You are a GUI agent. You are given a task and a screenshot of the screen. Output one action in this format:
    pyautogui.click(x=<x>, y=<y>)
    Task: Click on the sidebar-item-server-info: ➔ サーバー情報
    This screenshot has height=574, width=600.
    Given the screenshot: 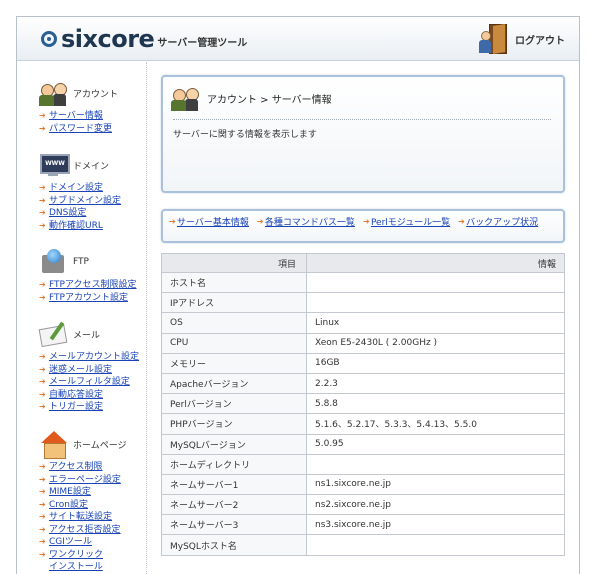 What is the action you would take?
    pyautogui.click(x=78, y=116)
    